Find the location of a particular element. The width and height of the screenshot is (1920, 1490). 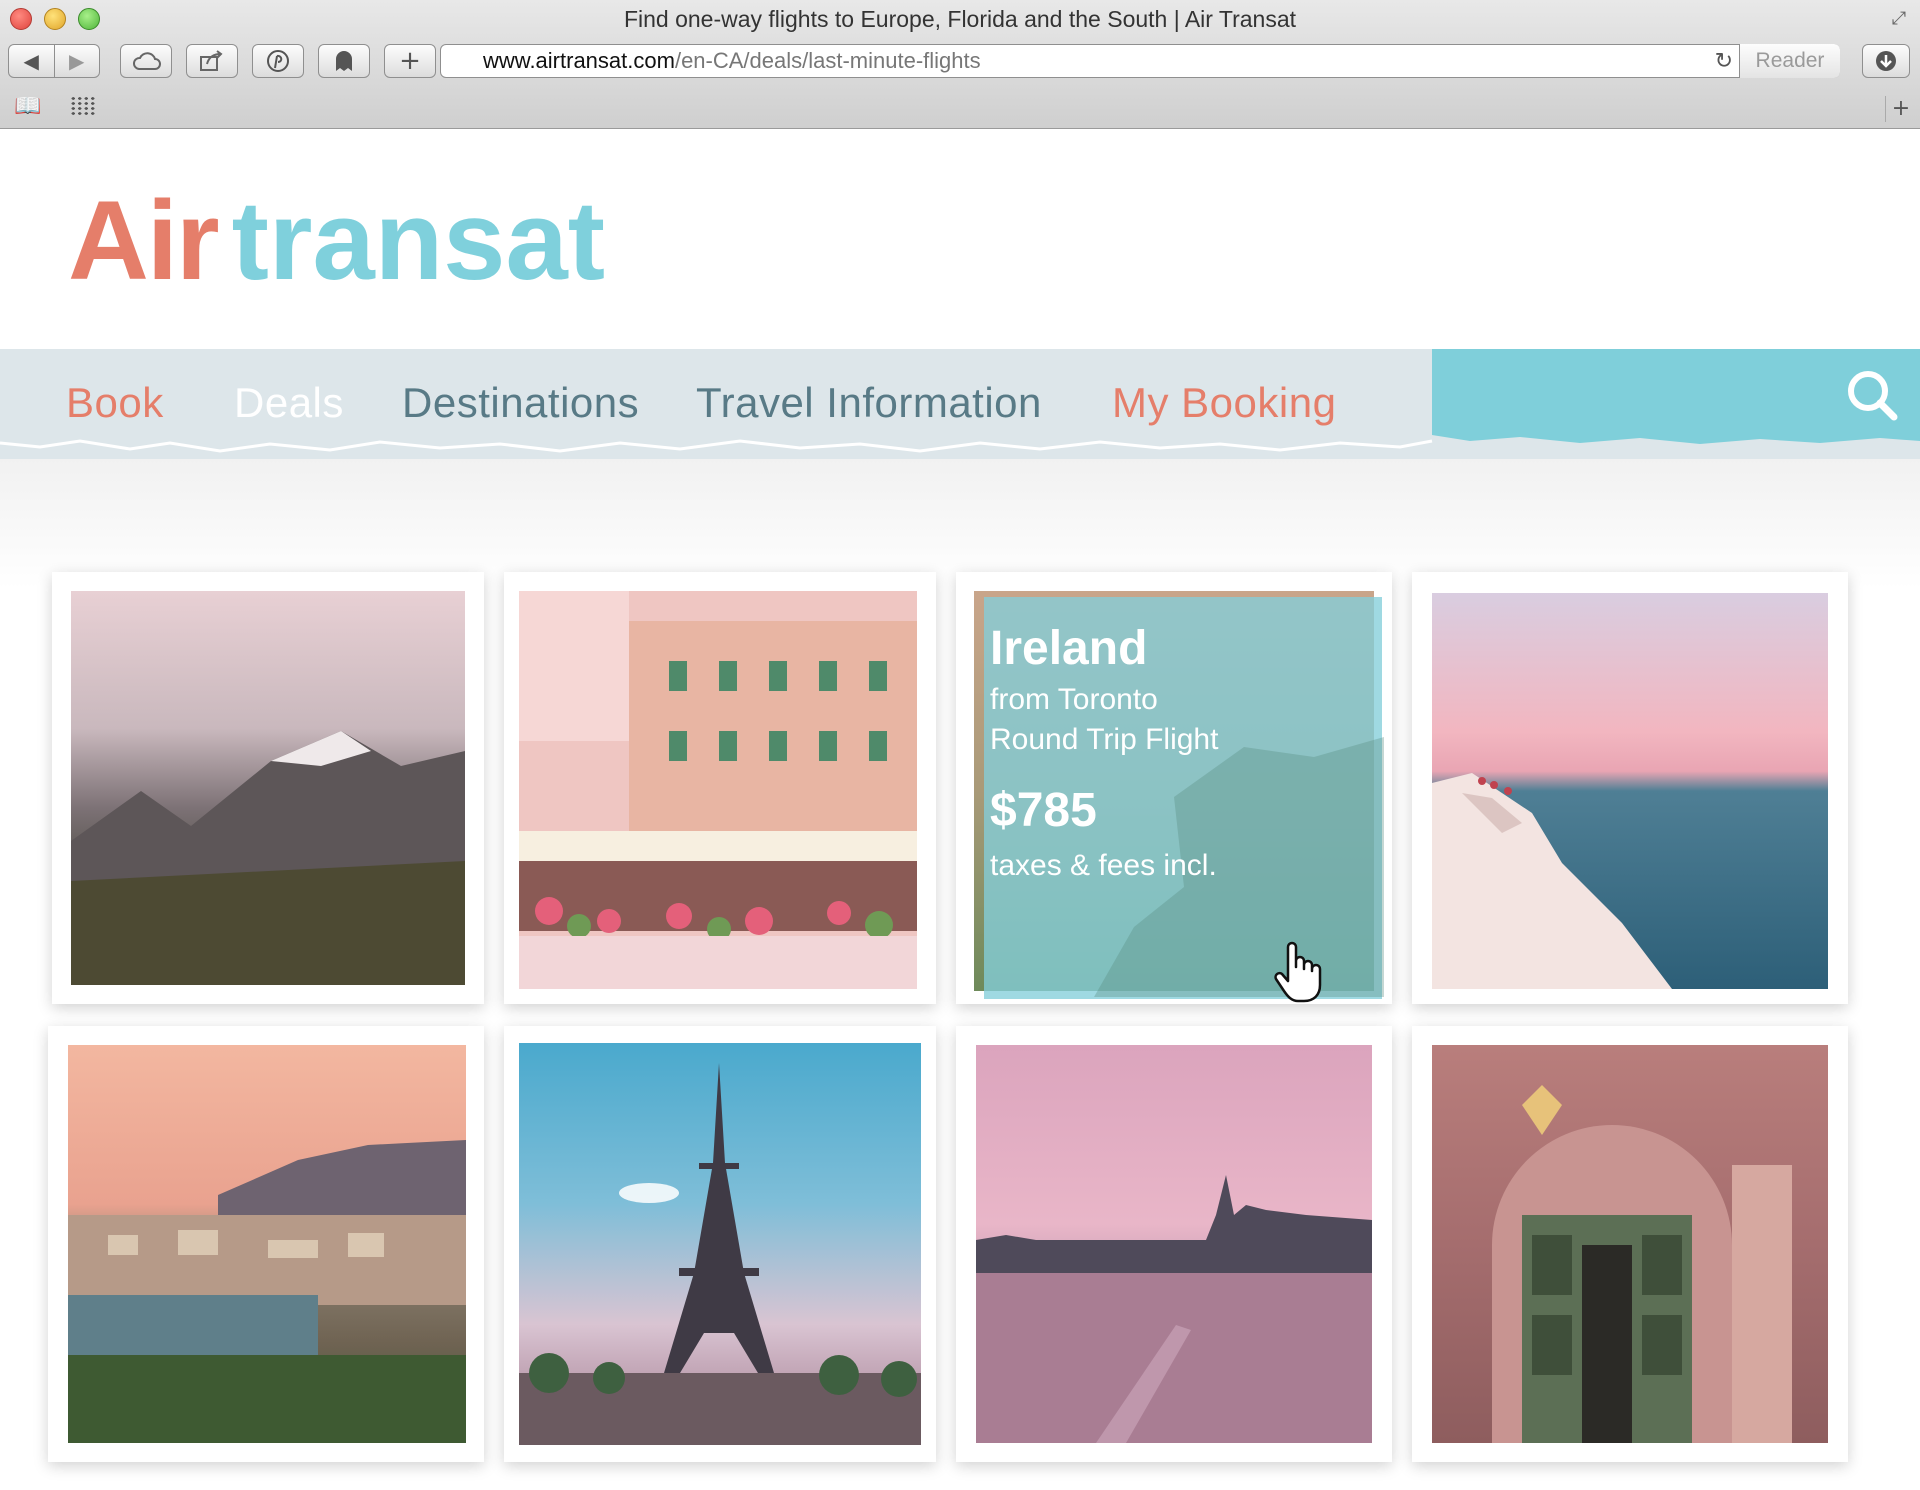

share-button is located at coordinates (212, 61).